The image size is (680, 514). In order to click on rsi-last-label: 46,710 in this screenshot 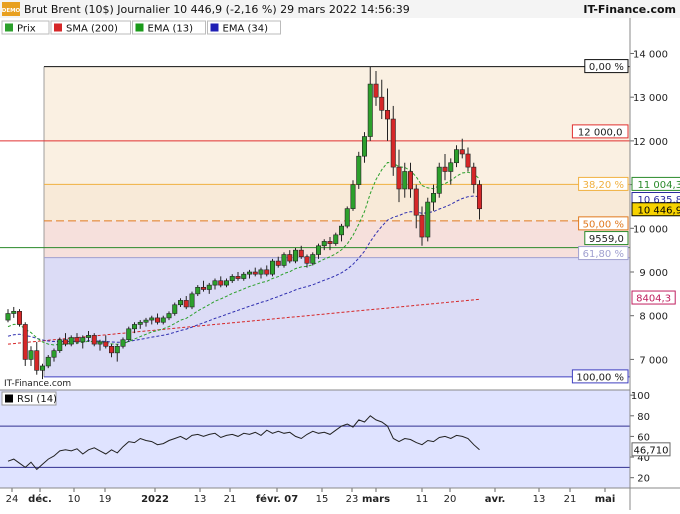, I will do `click(651, 450)`.